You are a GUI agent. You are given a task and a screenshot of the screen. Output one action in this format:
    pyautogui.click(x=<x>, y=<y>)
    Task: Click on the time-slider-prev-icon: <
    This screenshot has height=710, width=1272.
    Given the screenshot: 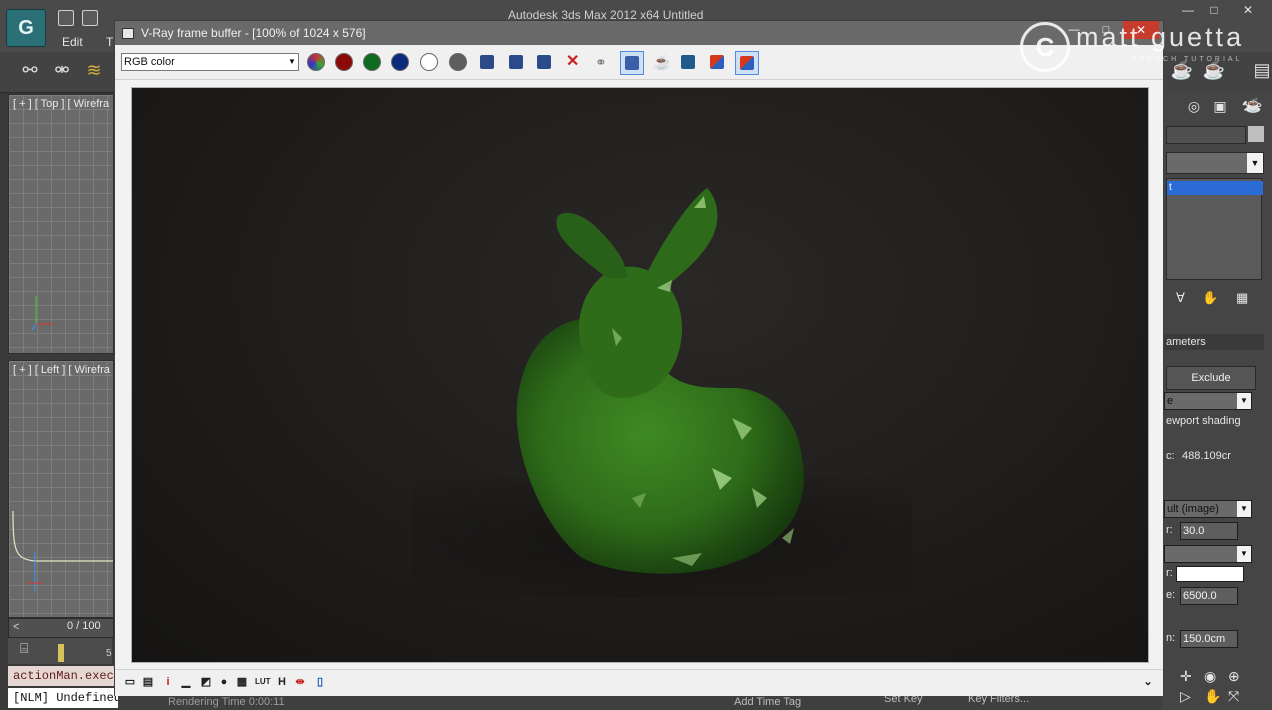 What is the action you would take?
    pyautogui.click(x=16, y=627)
    